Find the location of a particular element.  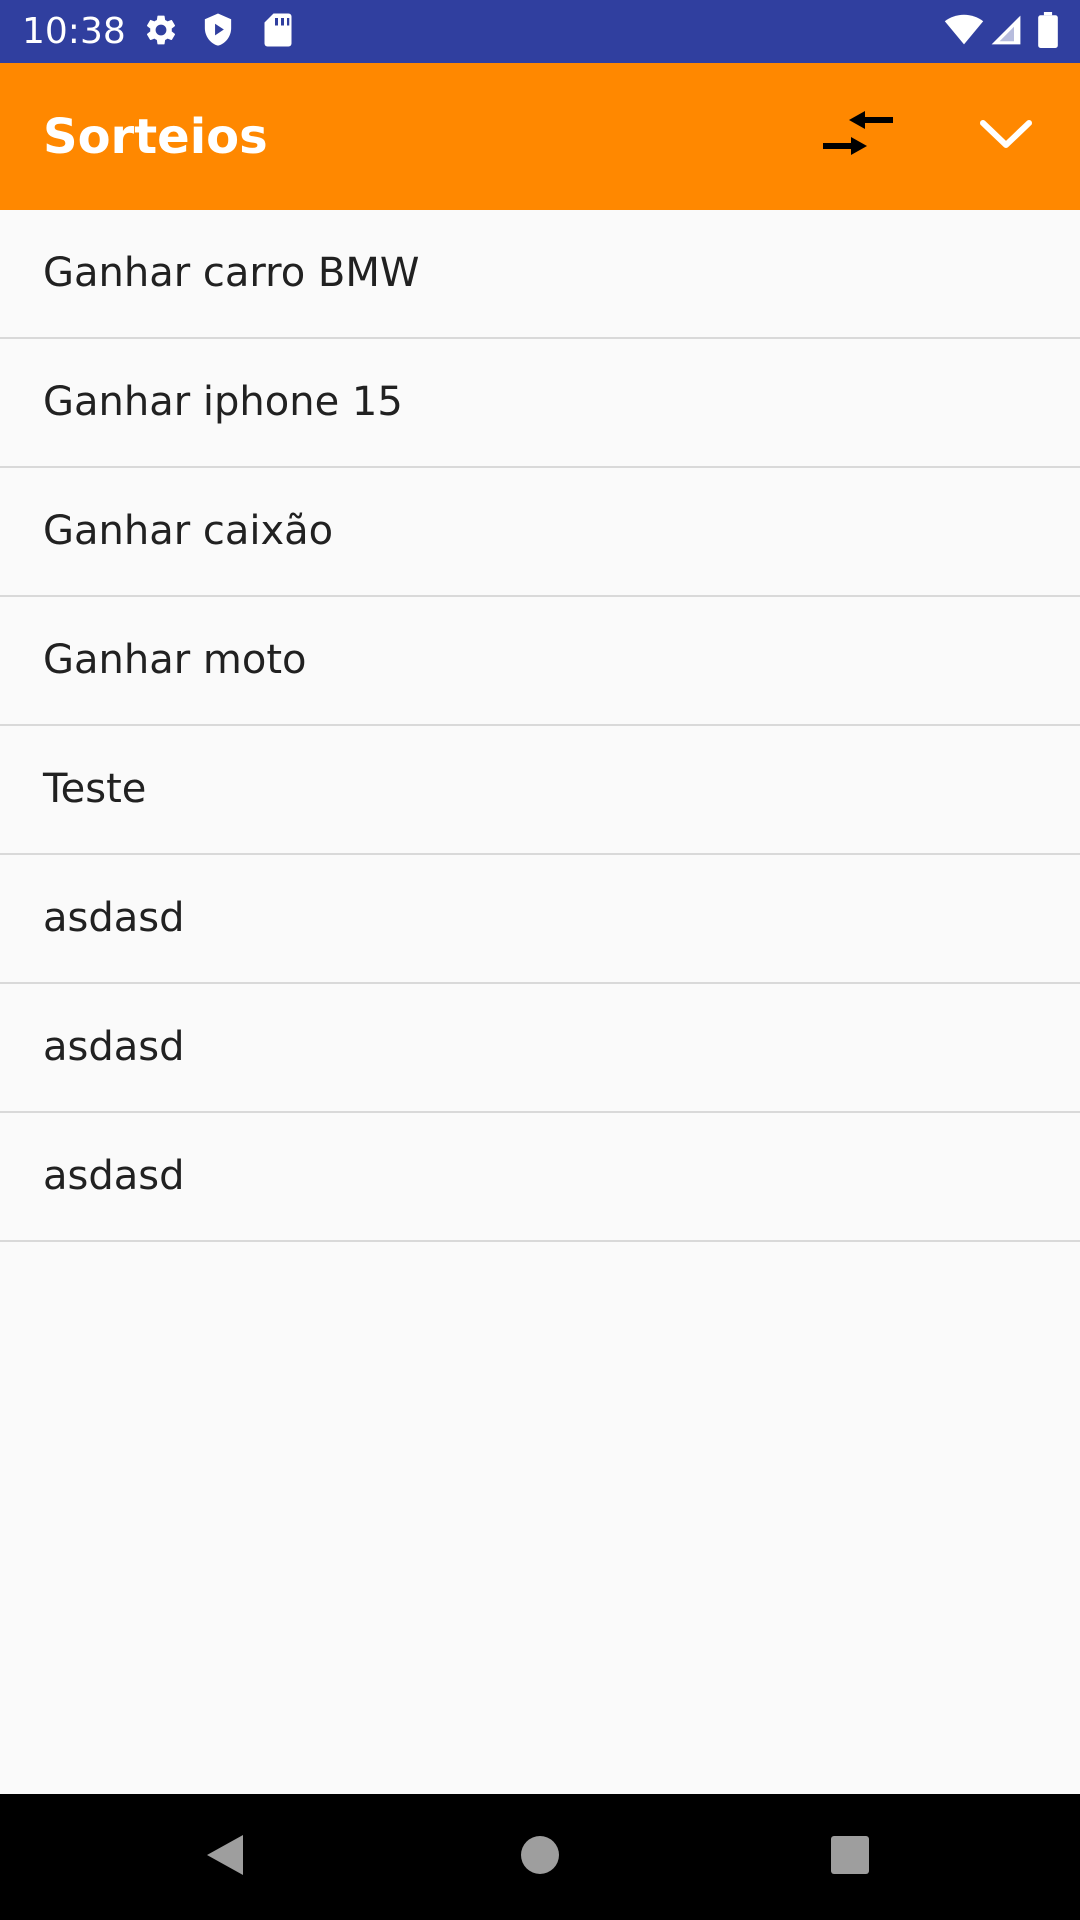

chevron-down-icon is located at coordinates (1006, 136).